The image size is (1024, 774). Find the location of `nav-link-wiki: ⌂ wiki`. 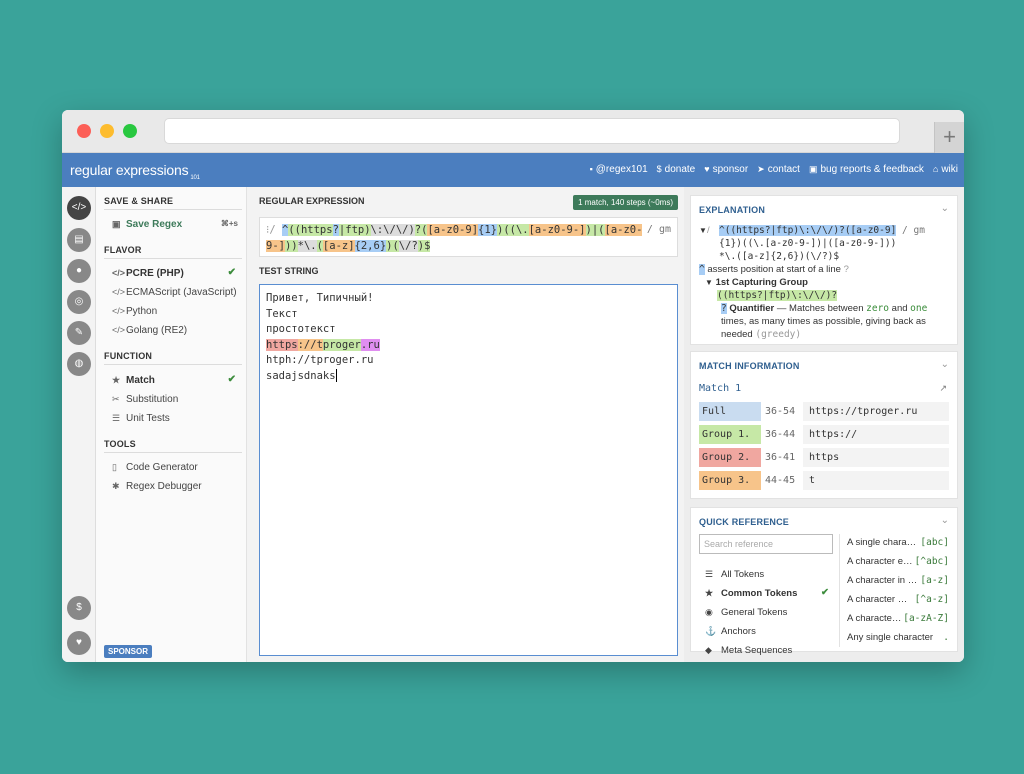

nav-link-wiki: ⌂ wiki is located at coordinates (945, 169).